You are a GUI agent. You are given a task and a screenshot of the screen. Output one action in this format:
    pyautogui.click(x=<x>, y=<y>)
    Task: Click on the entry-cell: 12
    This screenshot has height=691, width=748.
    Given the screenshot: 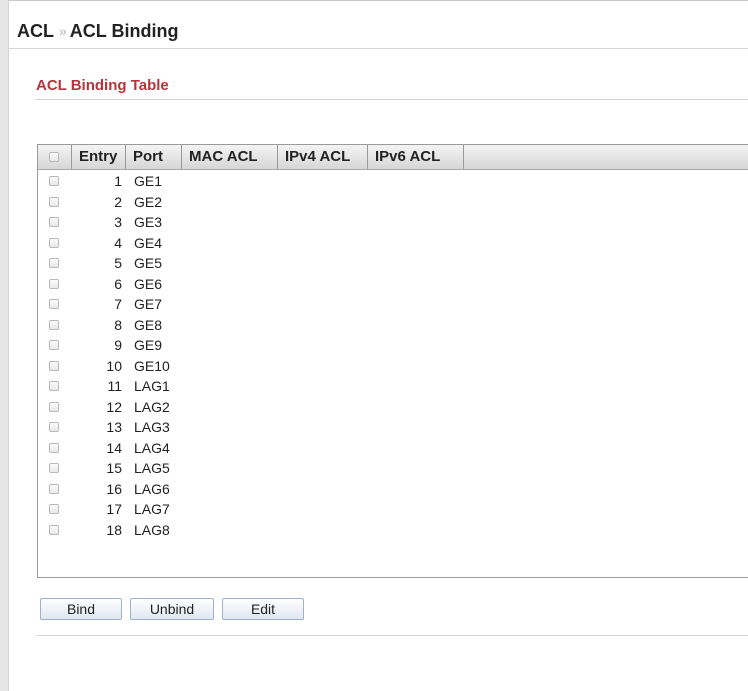 What is the action you would take?
    pyautogui.click(x=114, y=406)
    